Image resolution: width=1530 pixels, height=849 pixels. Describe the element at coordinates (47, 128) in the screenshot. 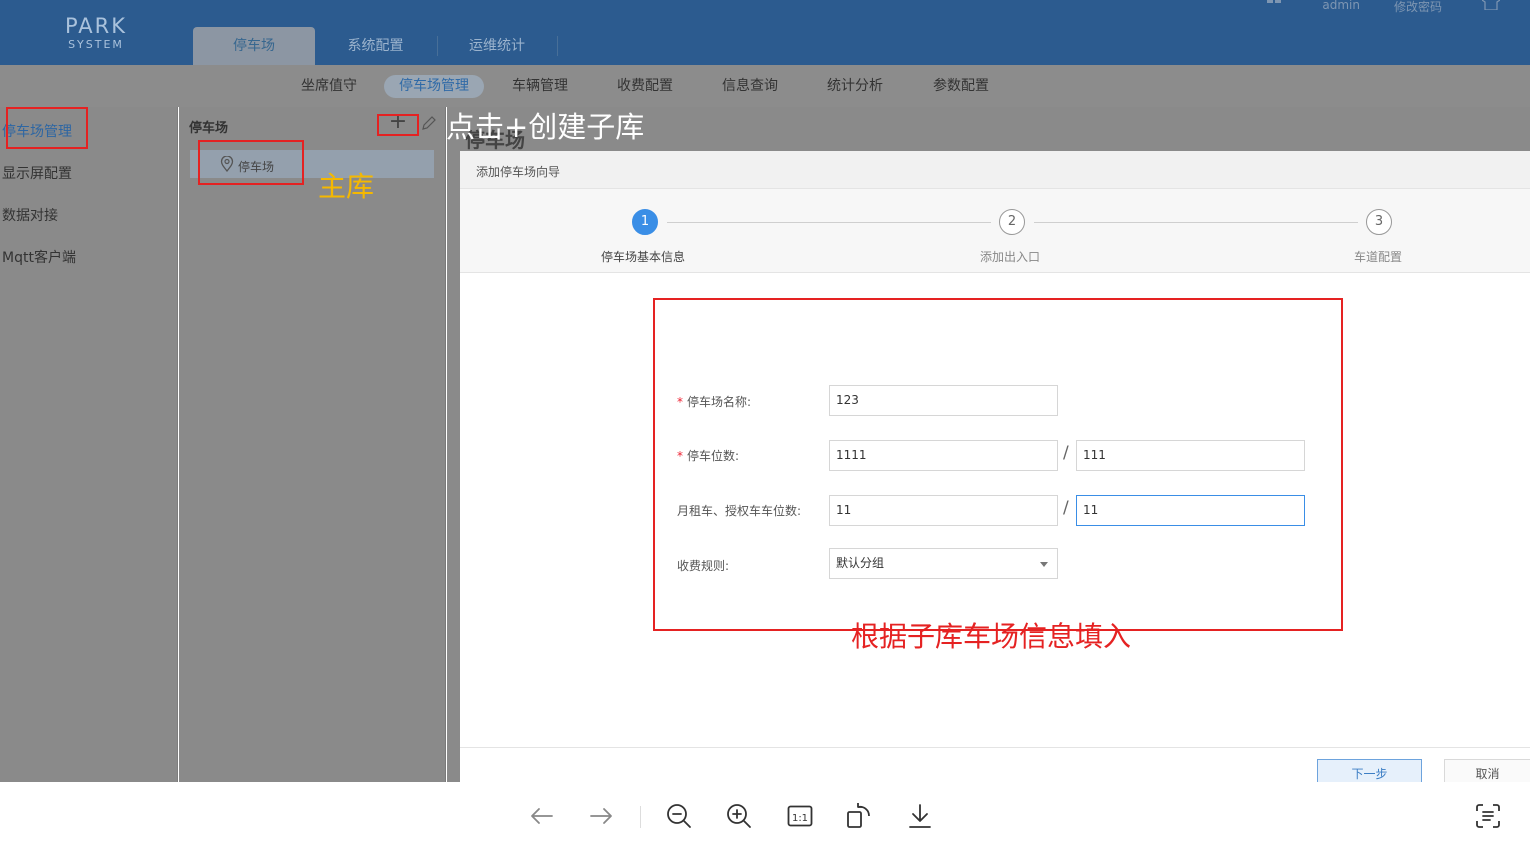

I see `annotation-box-sidebar` at that location.